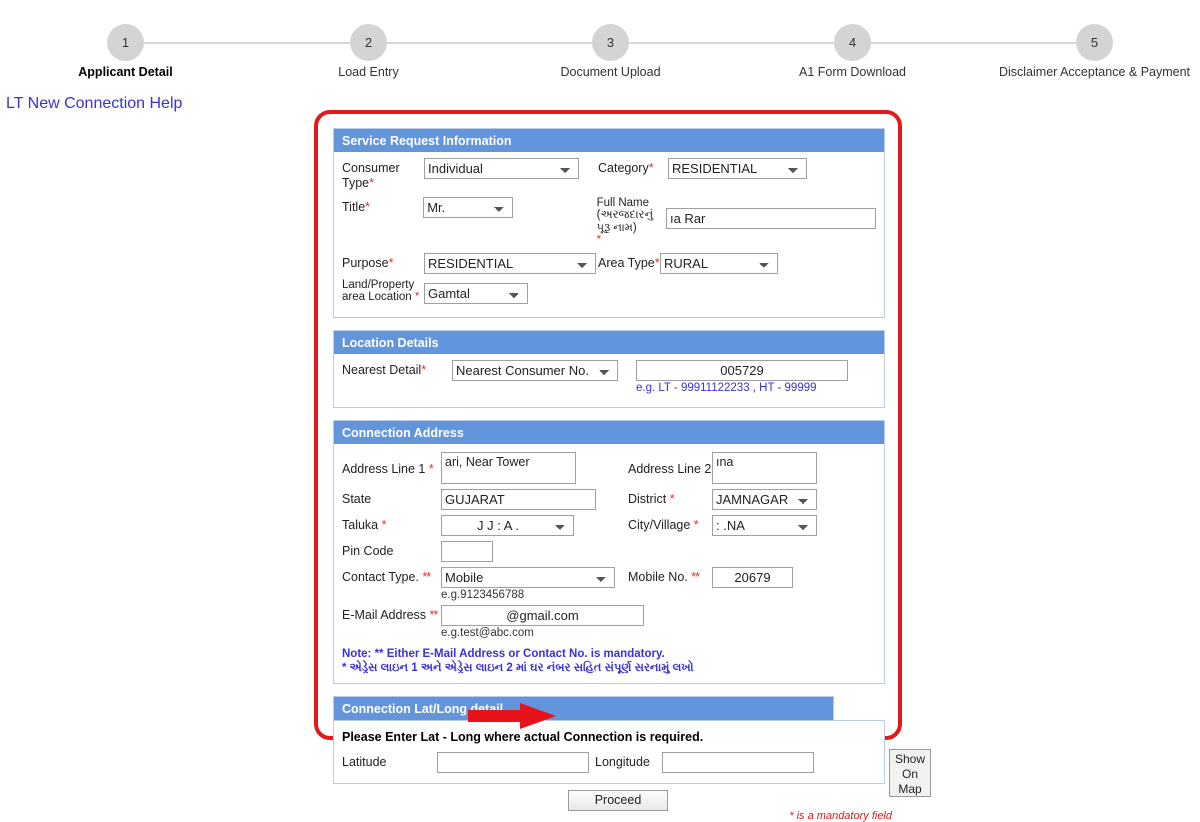 The width and height of the screenshot is (1200, 822). Describe the element at coordinates (357, 498) in the screenshot. I see `label-state: State` at that location.